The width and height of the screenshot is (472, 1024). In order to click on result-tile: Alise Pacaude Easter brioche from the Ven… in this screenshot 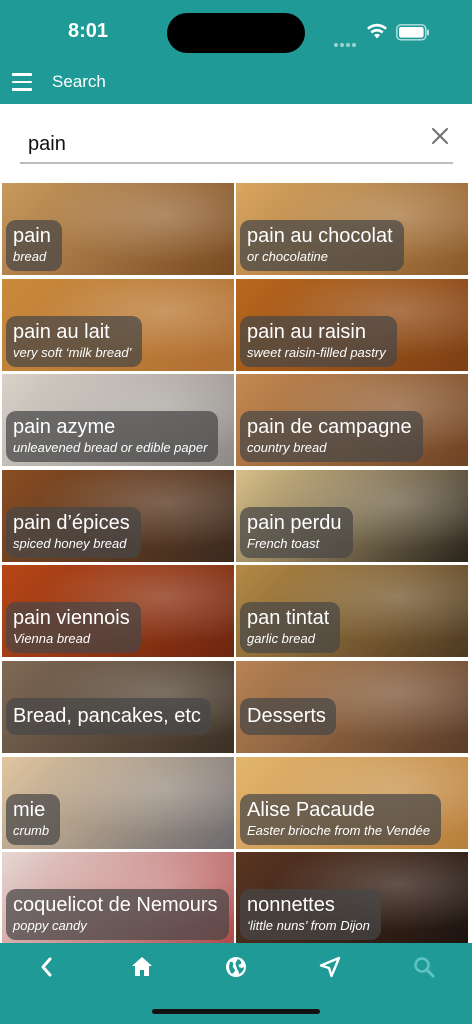, I will do `click(352, 802)`.